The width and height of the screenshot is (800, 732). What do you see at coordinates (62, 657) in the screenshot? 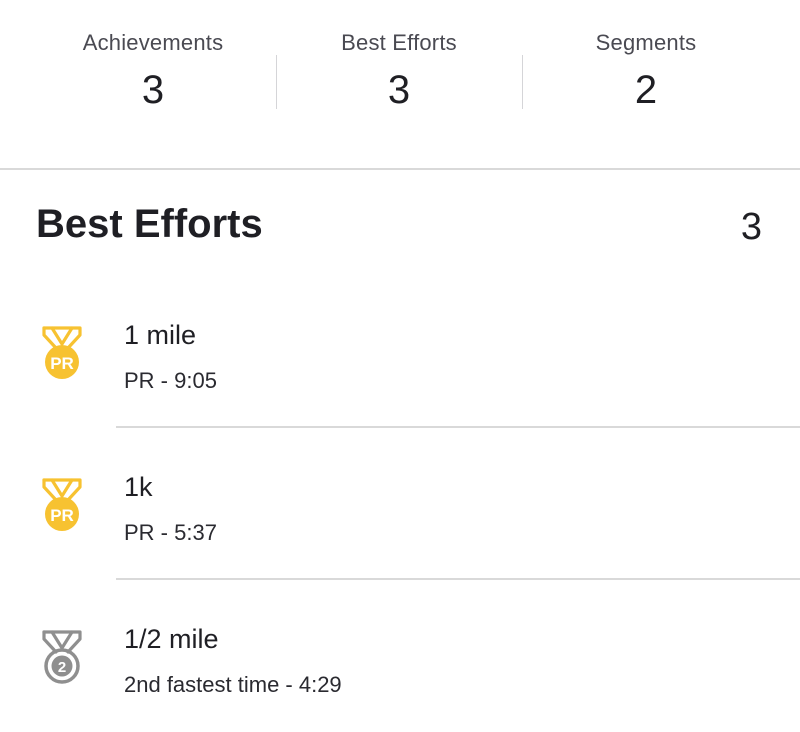
I see `second-place-medal-silver-icon: 2` at bounding box center [62, 657].